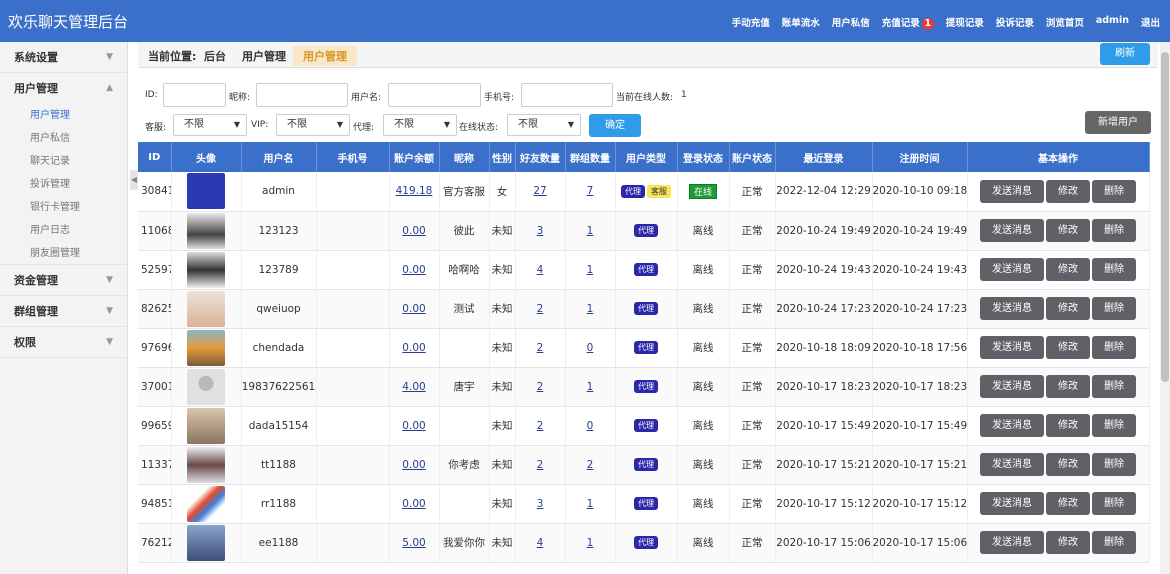 The height and width of the screenshot is (574, 1170). I want to click on sidebar-group-system: 系统设置 ▼, so click(63, 57).